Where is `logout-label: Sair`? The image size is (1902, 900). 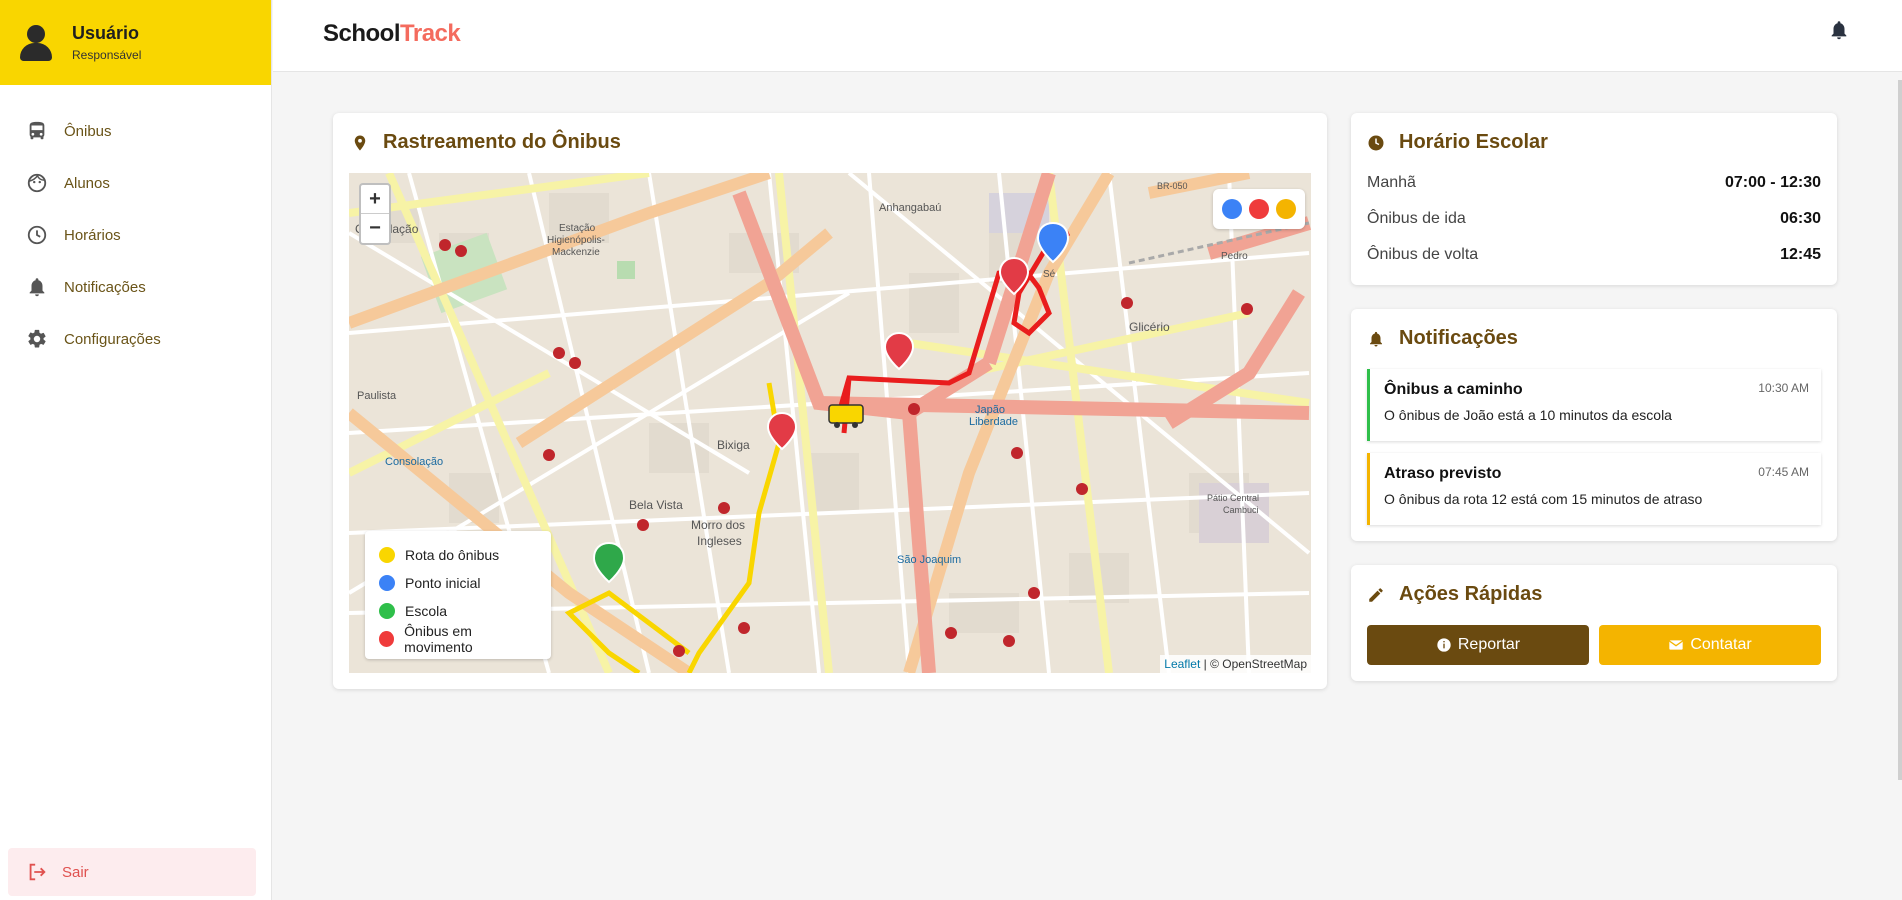 logout-label: Sair is located at coordinates (75, 872).